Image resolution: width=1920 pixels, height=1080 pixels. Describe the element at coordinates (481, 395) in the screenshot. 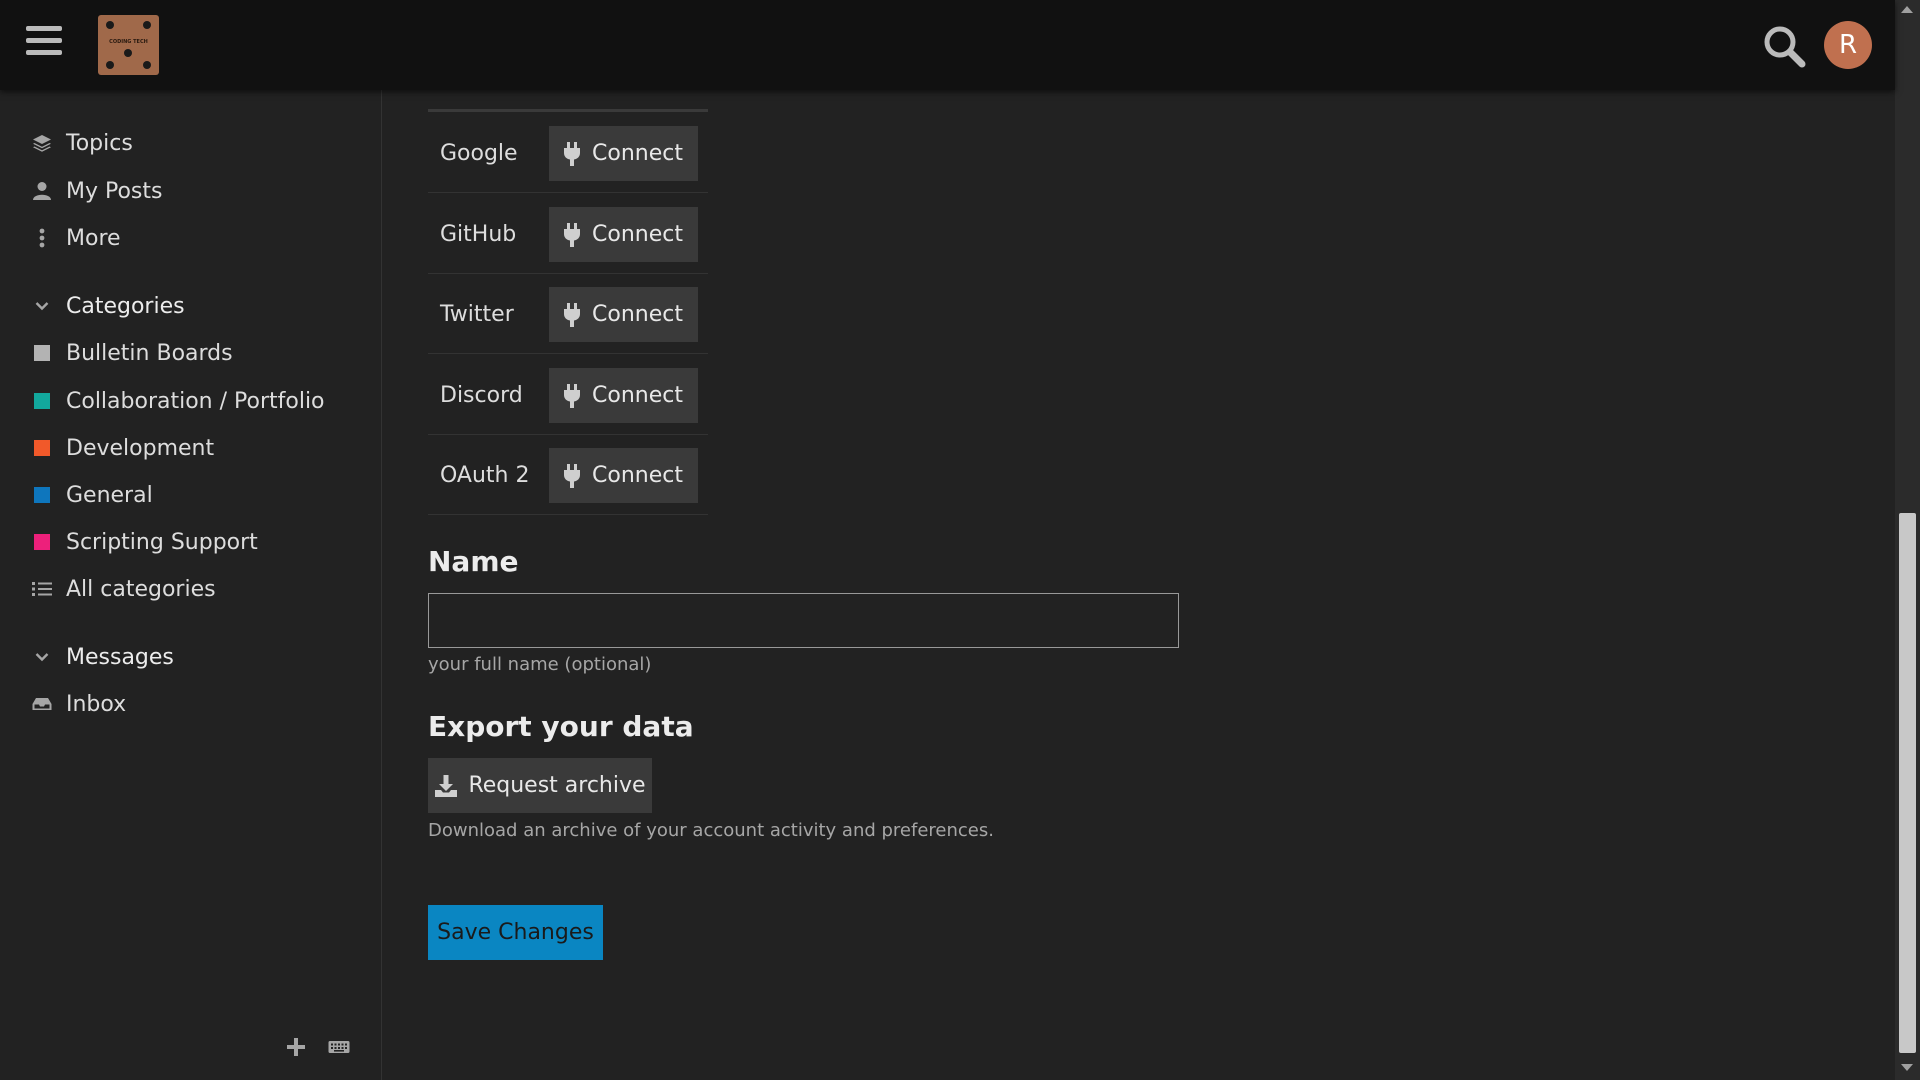

I see `account-provider-name: Discord` at that location.